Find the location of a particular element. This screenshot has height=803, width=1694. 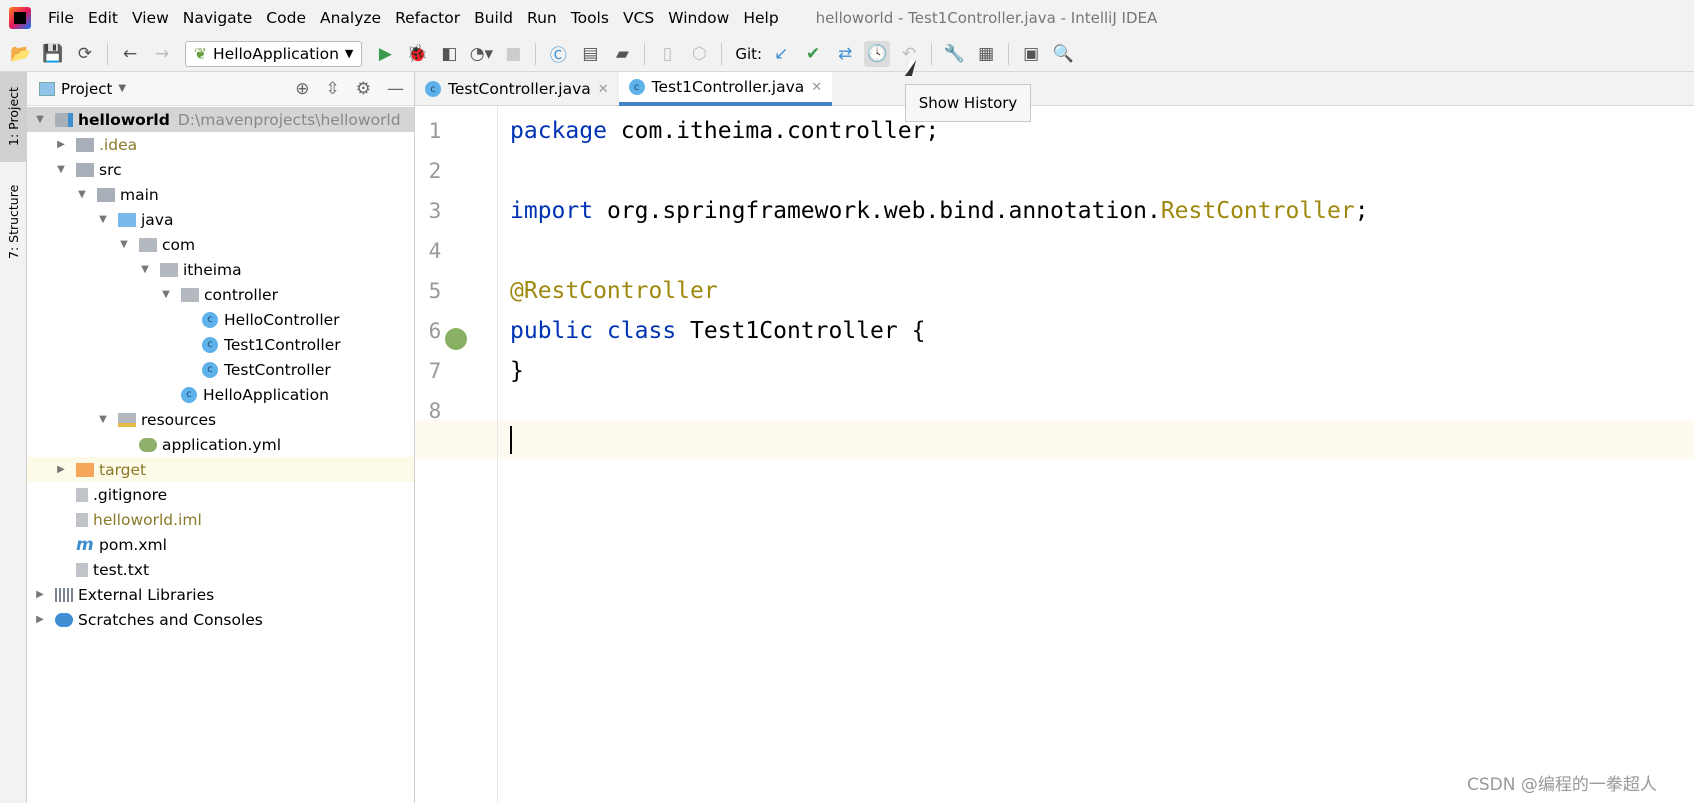

settings-wrench-icon: 🔧 is located at coordinates (954, 54).